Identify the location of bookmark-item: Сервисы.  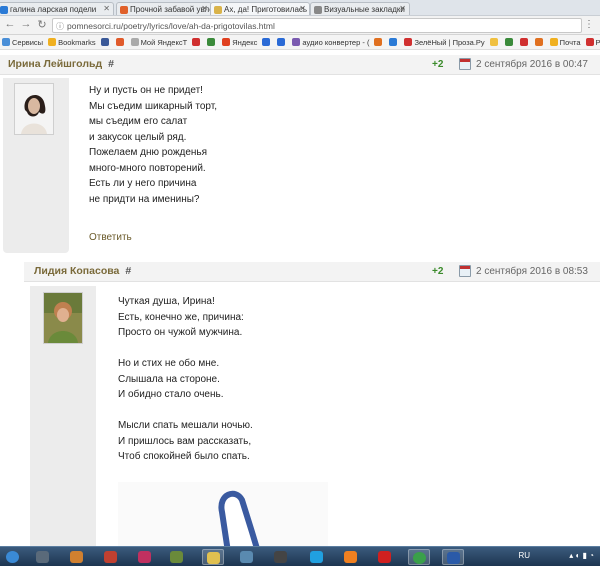
(23, 41).